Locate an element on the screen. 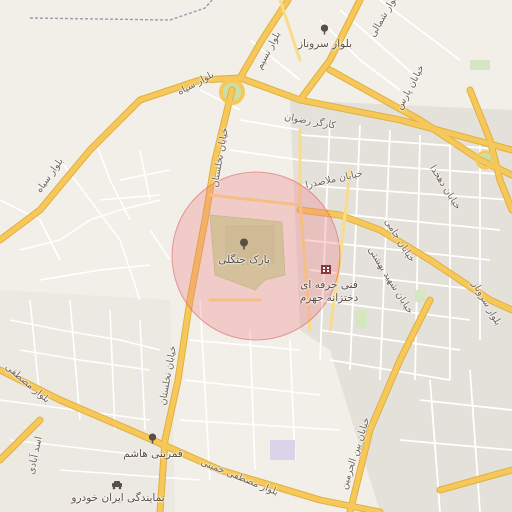  purple-patch is located at coordinates (282, 450).